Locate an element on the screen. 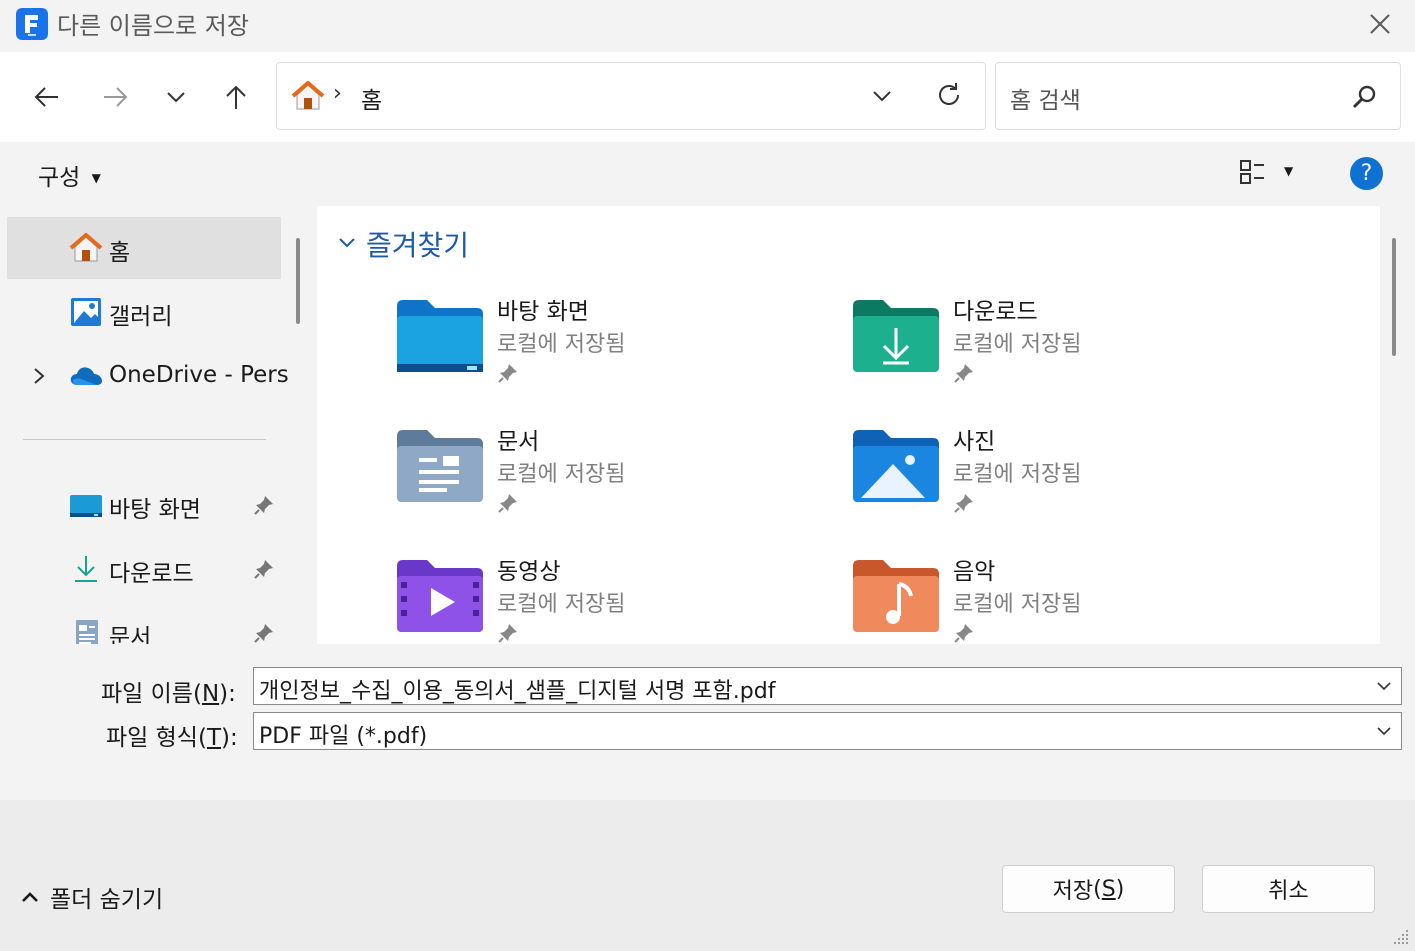 The image size is (1415, 951). back-button is located at coordinates (46, 97).